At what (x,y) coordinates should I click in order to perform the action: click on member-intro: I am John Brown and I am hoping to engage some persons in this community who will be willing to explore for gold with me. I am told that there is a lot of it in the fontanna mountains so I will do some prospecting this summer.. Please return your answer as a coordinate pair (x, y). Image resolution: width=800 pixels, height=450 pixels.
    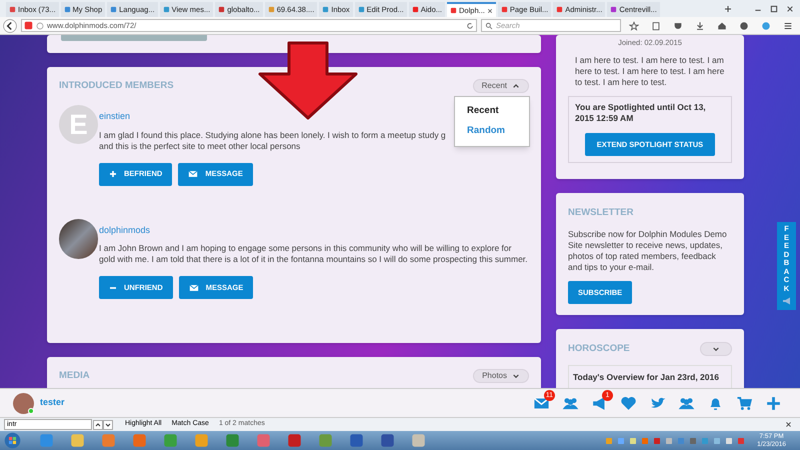
    Looking at the image, I should click on (314, 254).